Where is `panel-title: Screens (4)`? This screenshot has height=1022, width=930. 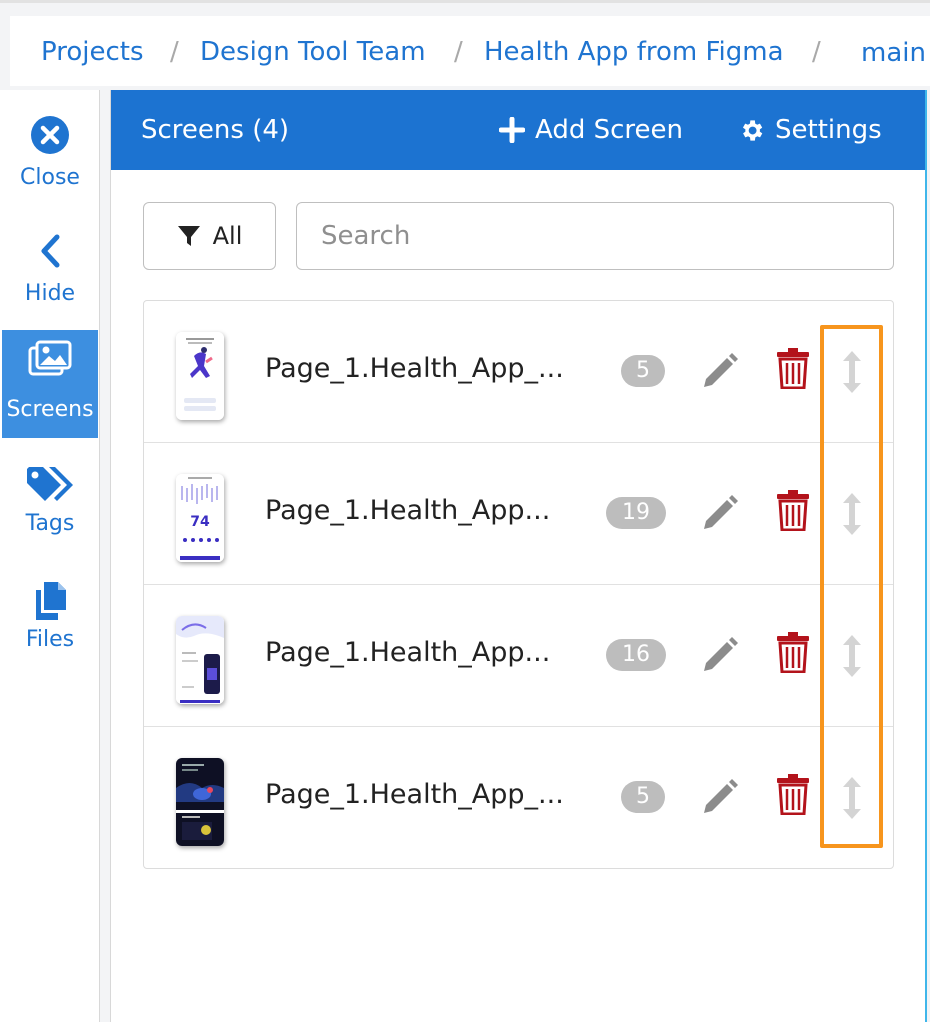 panel-title: Screens (4) is located at coordinates (215, 130).